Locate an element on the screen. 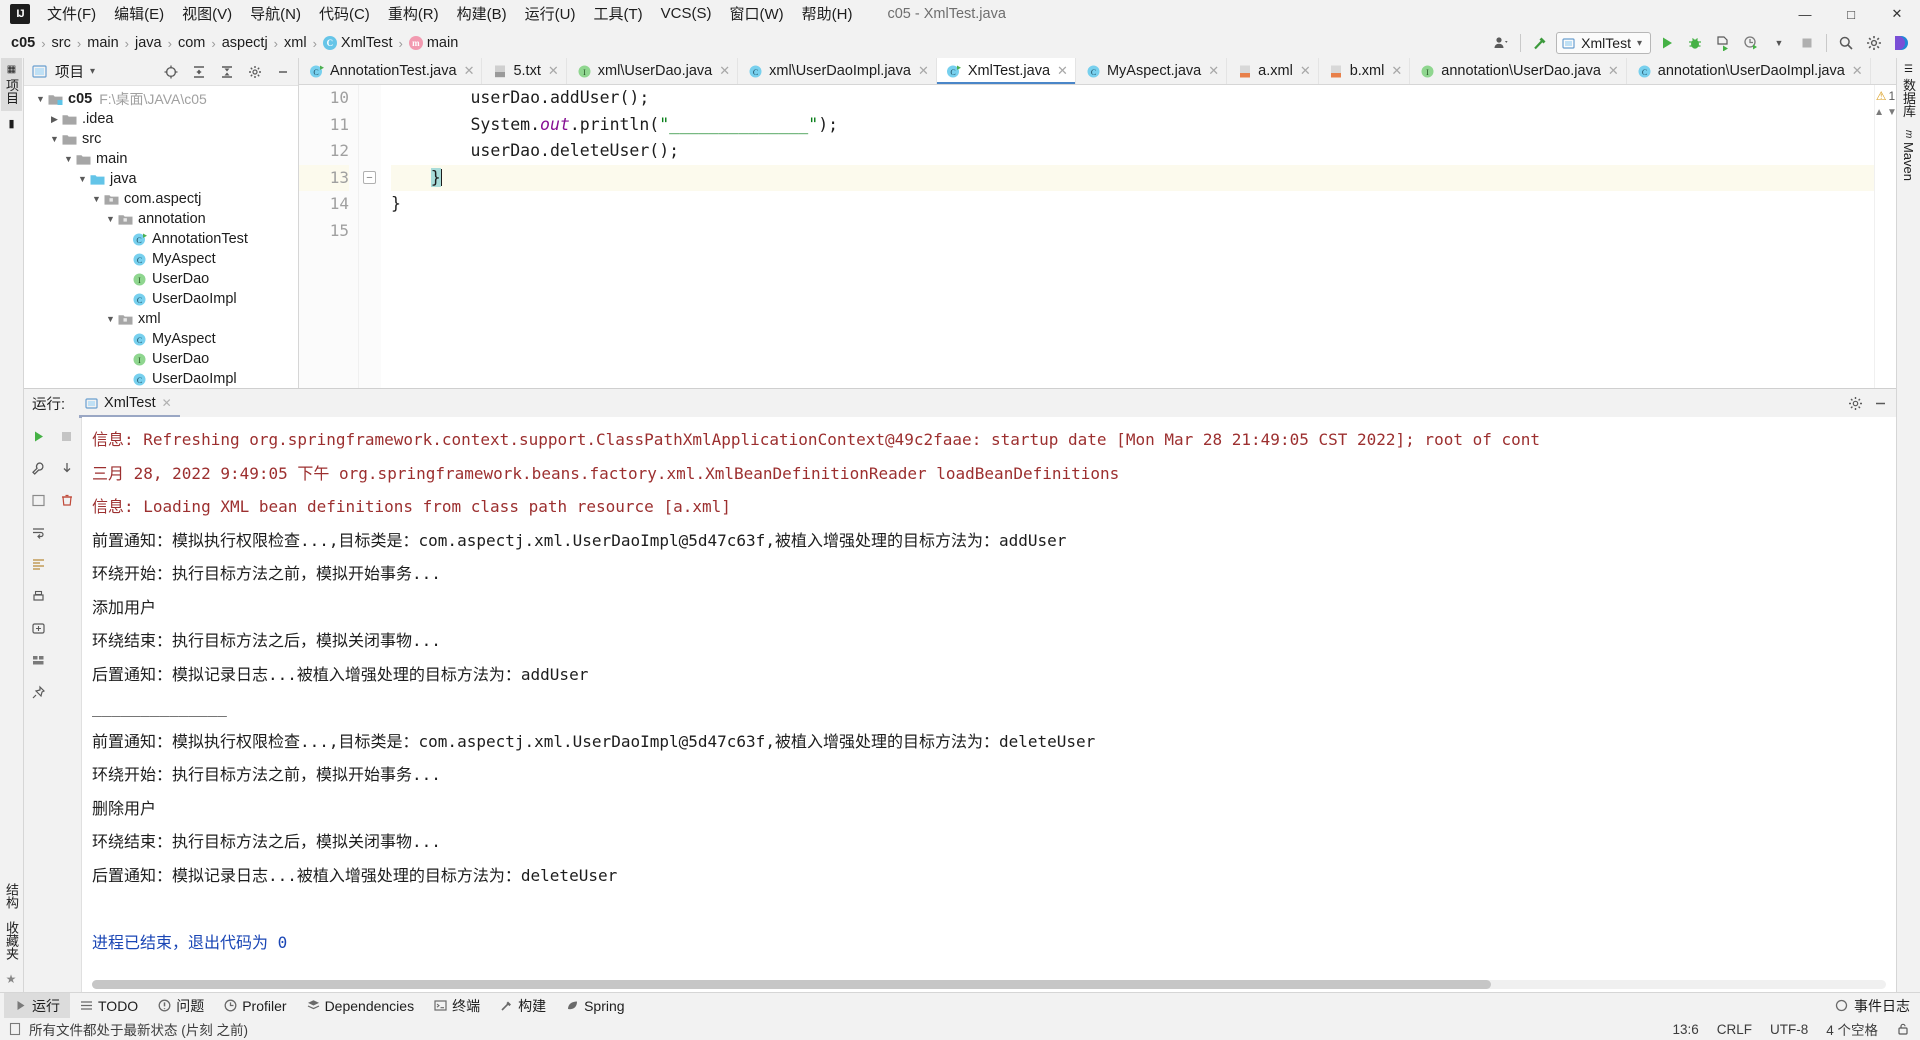 Image resolution: width=1920 pixels, height=1040 pixels. stop-process-button is located at coordinates (67, 436).